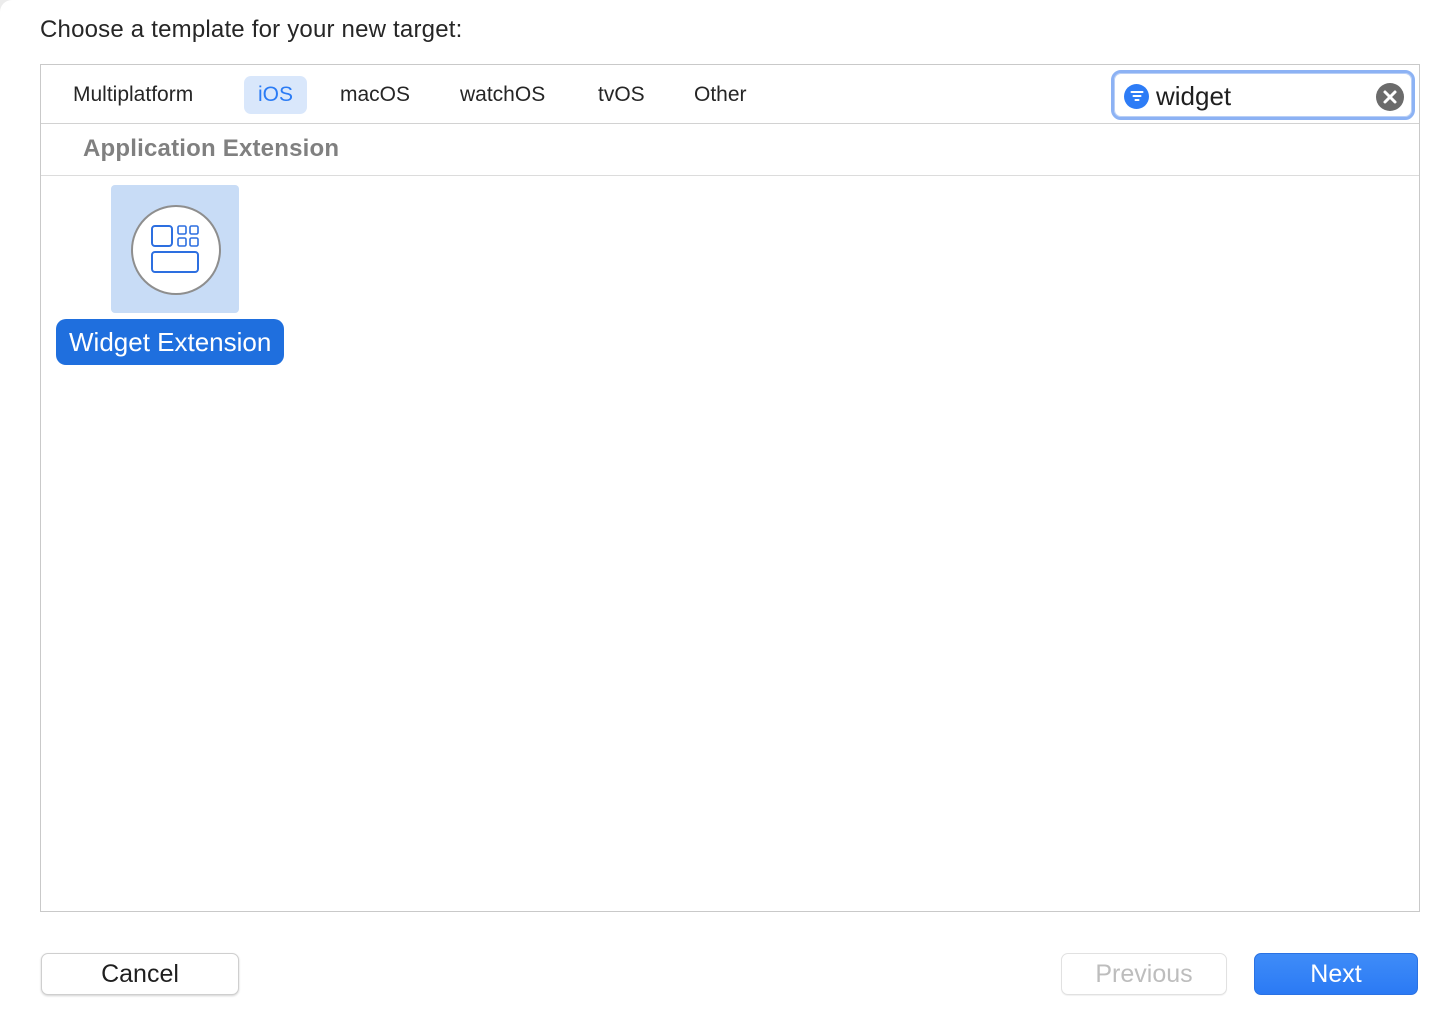  What do you see at coordinates (211, 148) in the screenshot?
I see `section-title: Application Extension` at bounding box center [211, 148].